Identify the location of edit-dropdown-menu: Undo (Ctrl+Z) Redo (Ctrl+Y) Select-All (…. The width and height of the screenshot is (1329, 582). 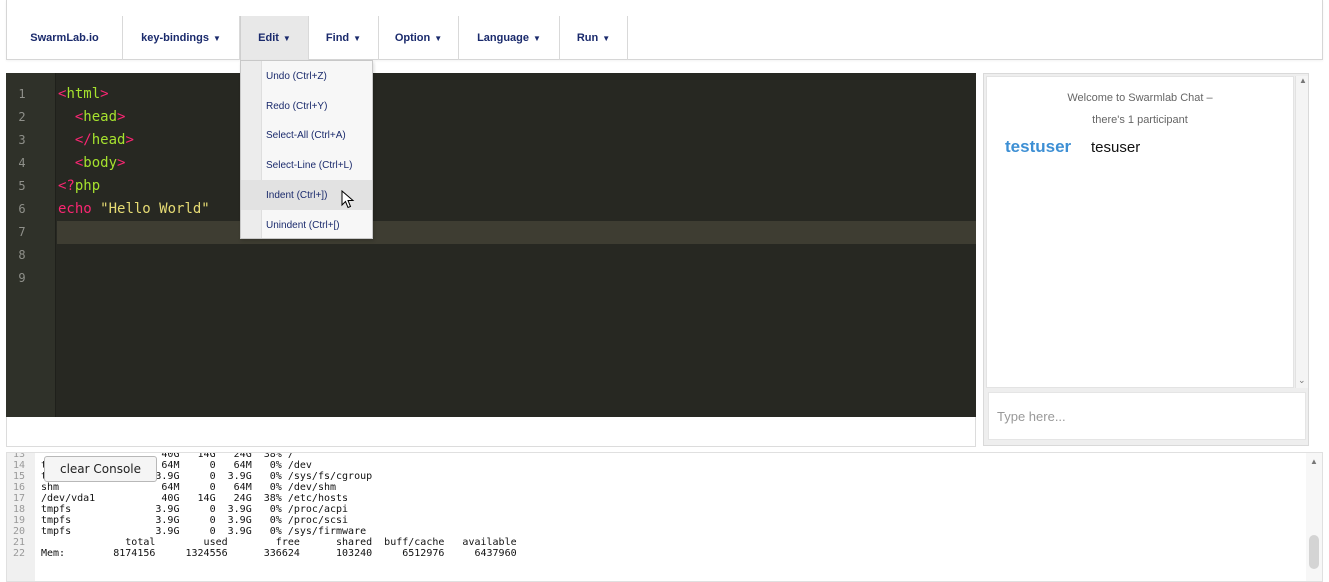
(306, 149).